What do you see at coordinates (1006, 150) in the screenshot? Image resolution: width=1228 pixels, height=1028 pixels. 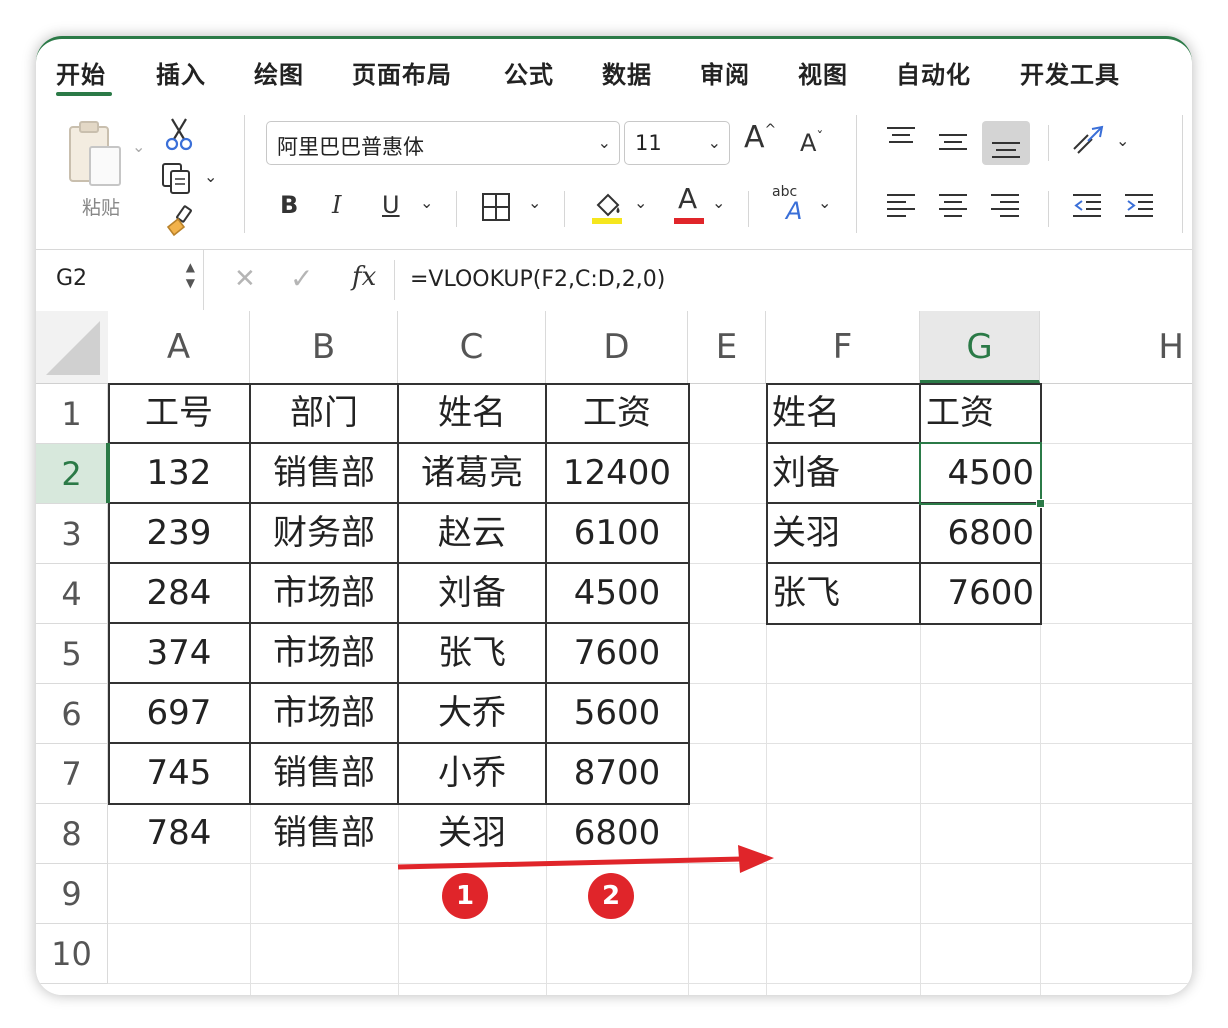 I see `align-bottom-icon` at bounding box center [1006, 150].